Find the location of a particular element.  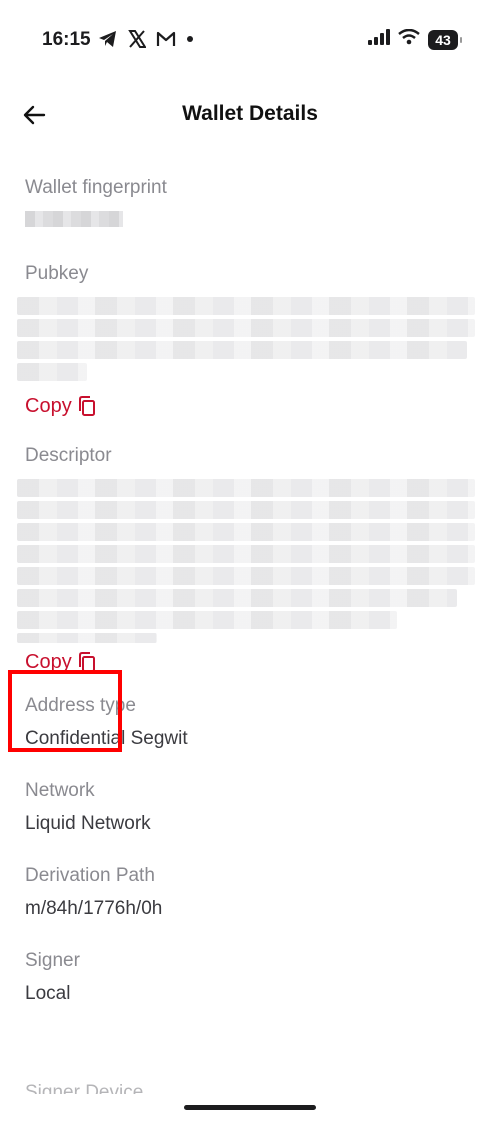

telegram-icon is located at coordinates (108, 39).